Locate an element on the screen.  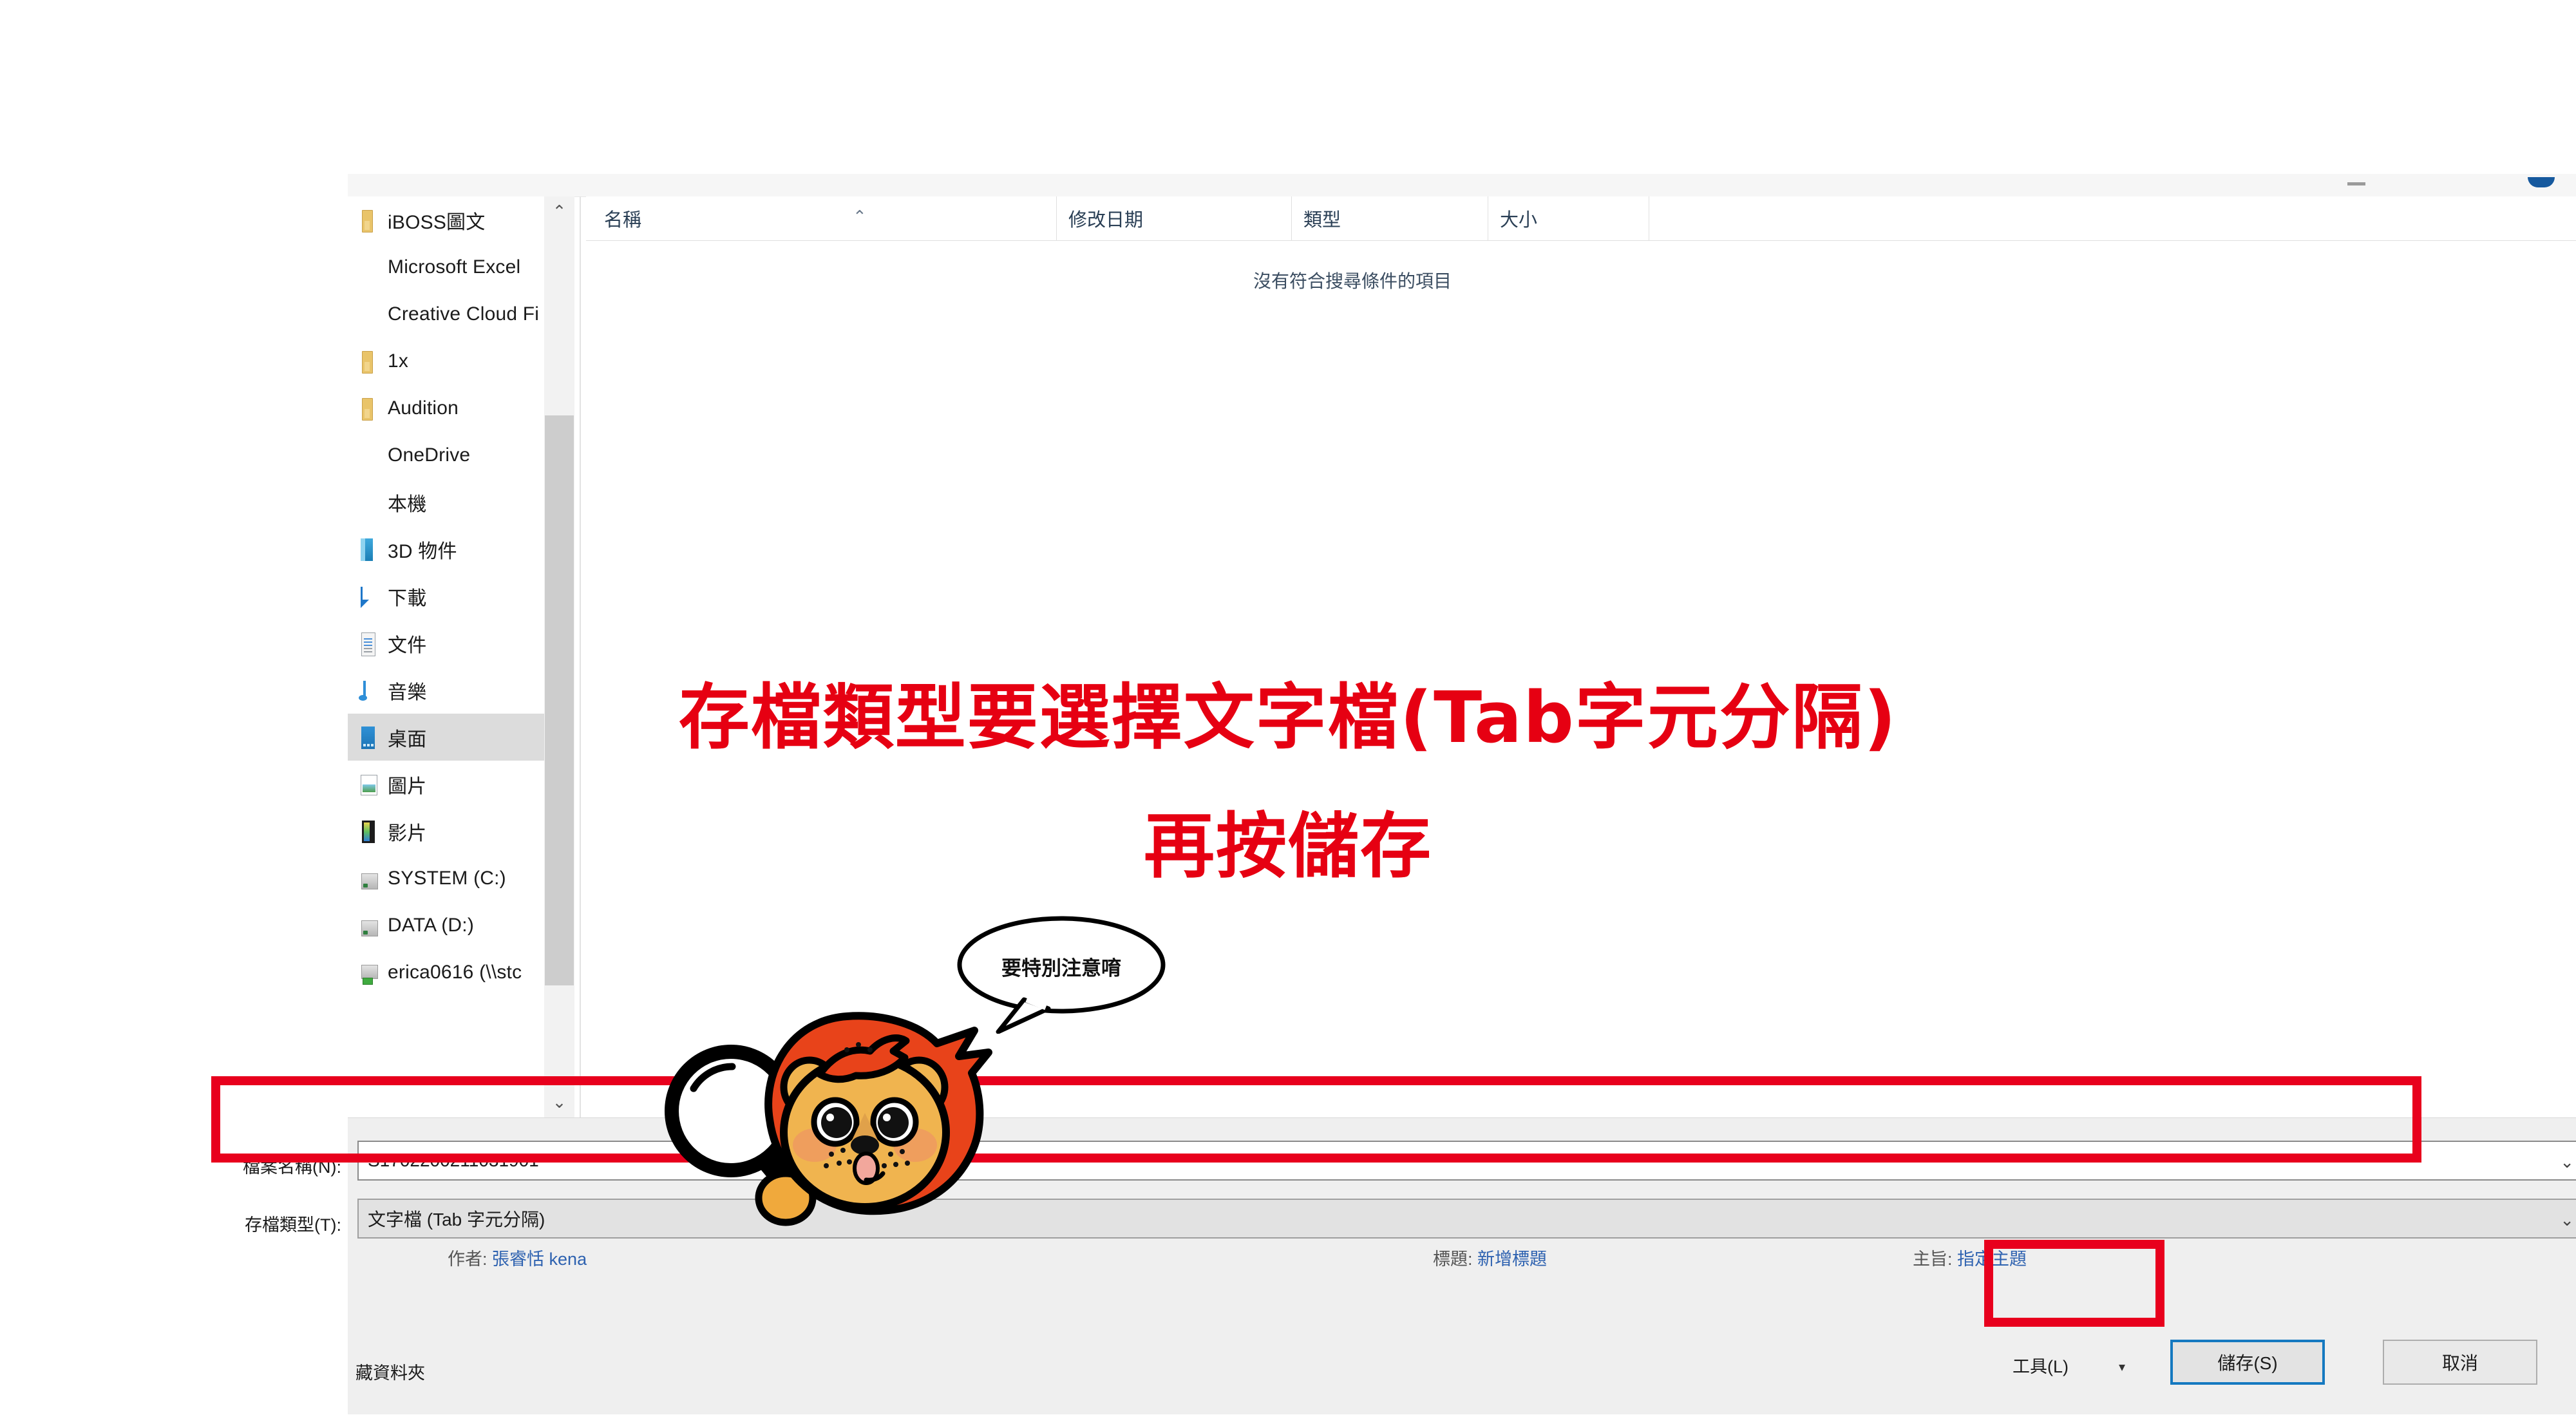
column-header-name: 名稱 is located at coordinates (821, 218).